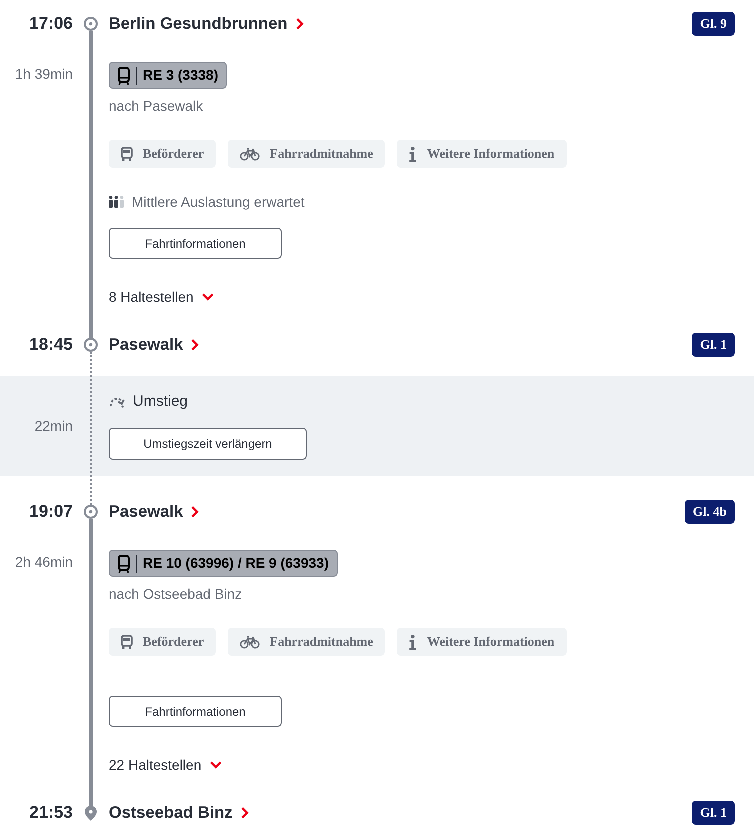 This screenshot has width=754, height=837. What do you see at coordinates (165, 765) in the screenshot?
I see `stops-toggle: 22 Haltestellen` at bounding box center [165, 765].